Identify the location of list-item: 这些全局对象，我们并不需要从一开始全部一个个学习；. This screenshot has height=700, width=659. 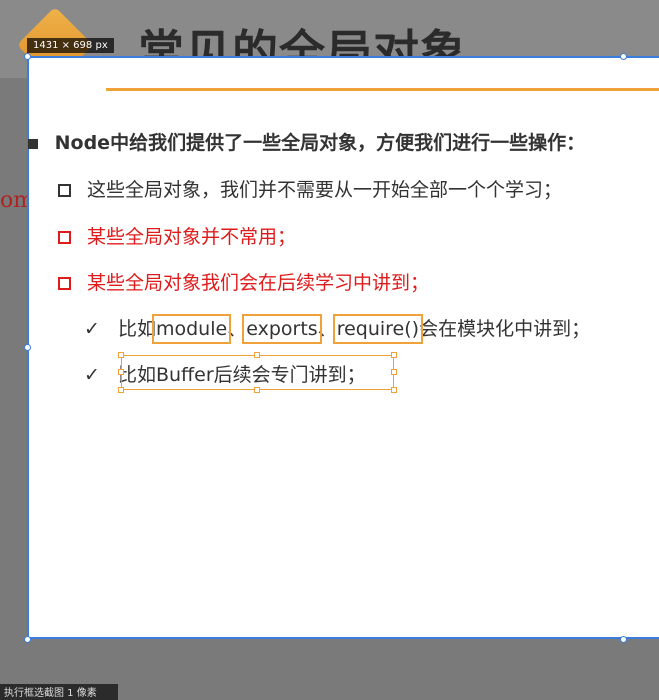
(310, 188).